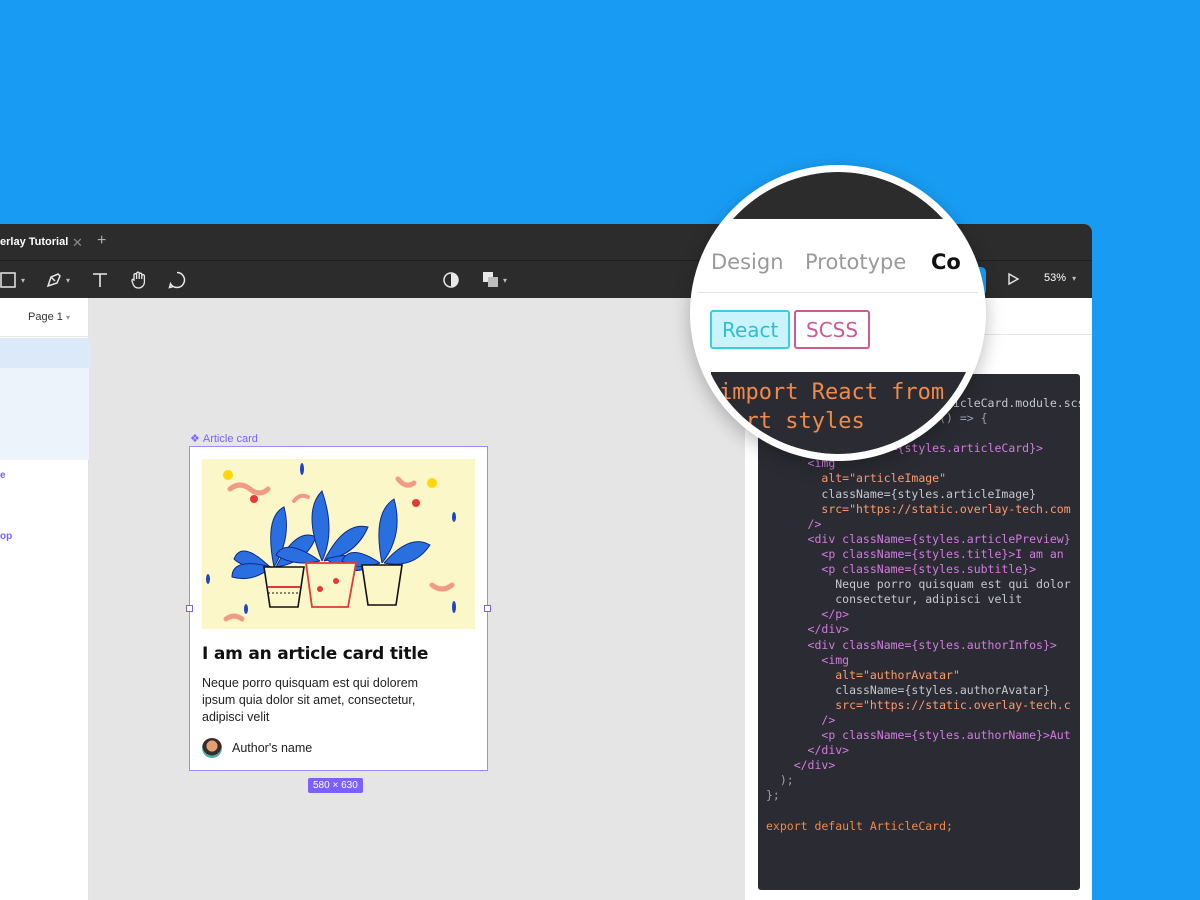 The image size is (1200, 900). What do you see at coordinates (338, 544) in the screenshot?
I see `article-image` at bounding box center [338, 544].